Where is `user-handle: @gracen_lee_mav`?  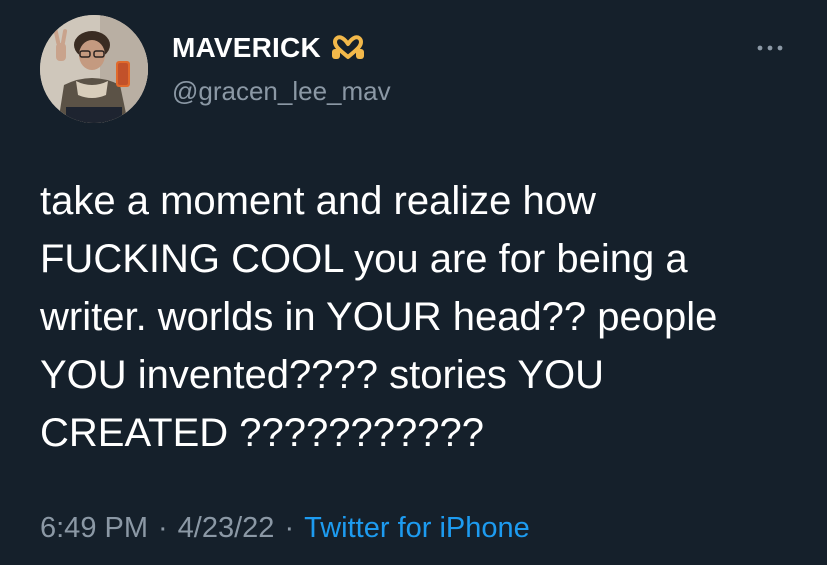 user-handle: @gracen_lee_mav is located at coordinates (281, 91).